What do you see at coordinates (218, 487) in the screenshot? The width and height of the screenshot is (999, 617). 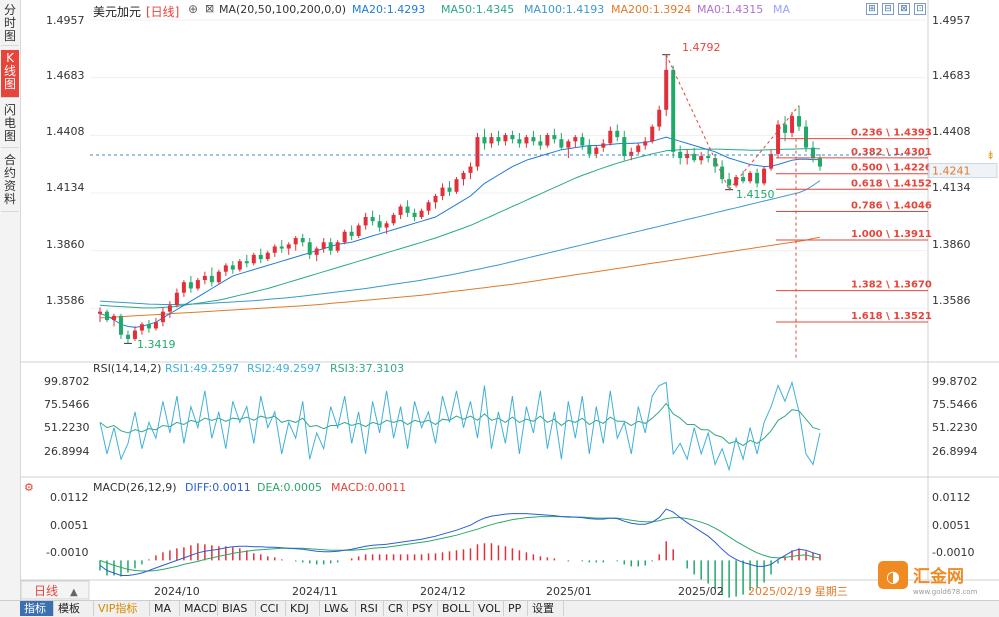 I see `macd-diff-value: DIFF:0.0011` at bounding box center [218, 487].